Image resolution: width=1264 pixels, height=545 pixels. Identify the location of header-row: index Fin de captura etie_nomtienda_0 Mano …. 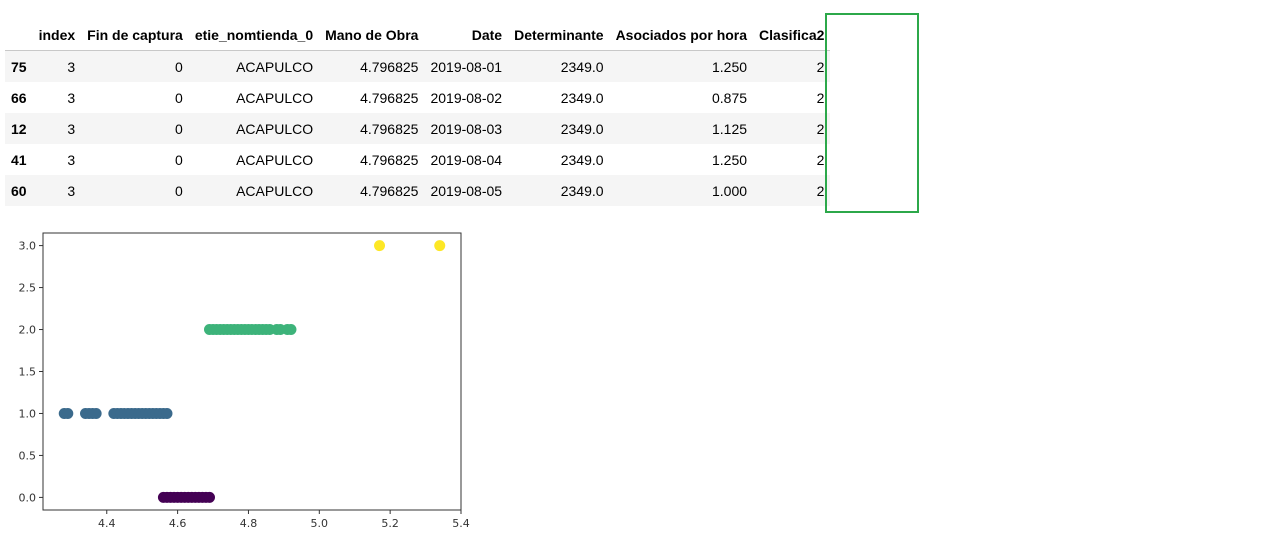
(418, 35).